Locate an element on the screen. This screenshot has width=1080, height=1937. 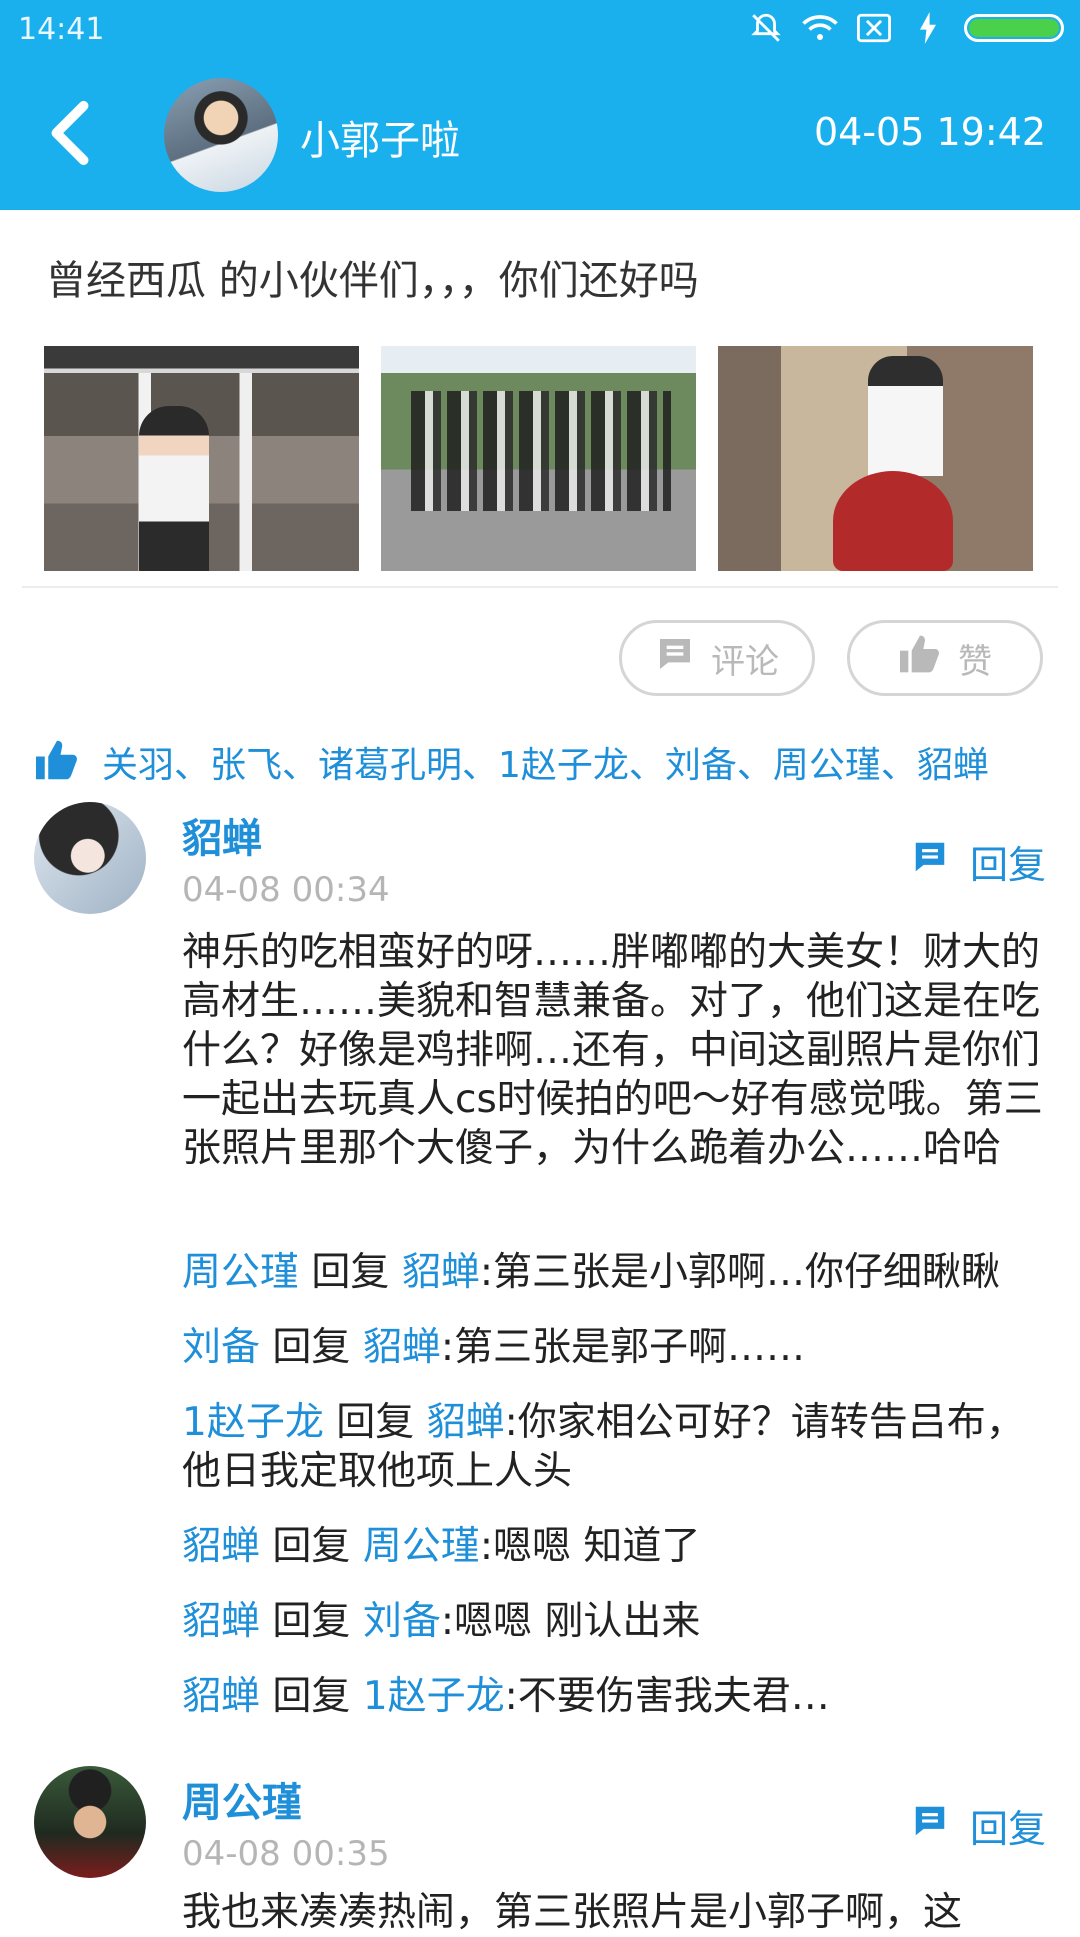
comment-time: 04-08 00:34 is located at coordinates (286, 890).